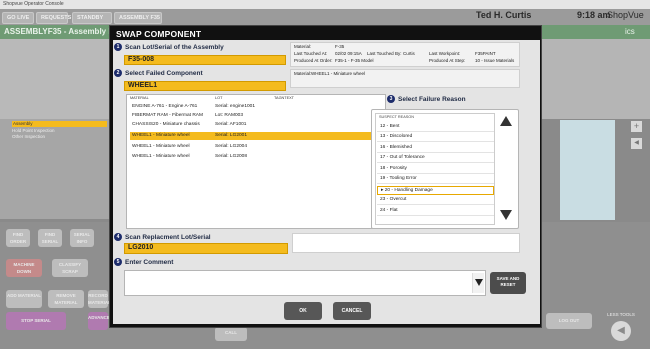 This screenshot has width=650, height=349. What do you see at coordinates (257, 157) in the screenshot?
I see `table-row: WHEEL1 - Miniature wheel Serial: LG2008` at bounding box center [257, 157].